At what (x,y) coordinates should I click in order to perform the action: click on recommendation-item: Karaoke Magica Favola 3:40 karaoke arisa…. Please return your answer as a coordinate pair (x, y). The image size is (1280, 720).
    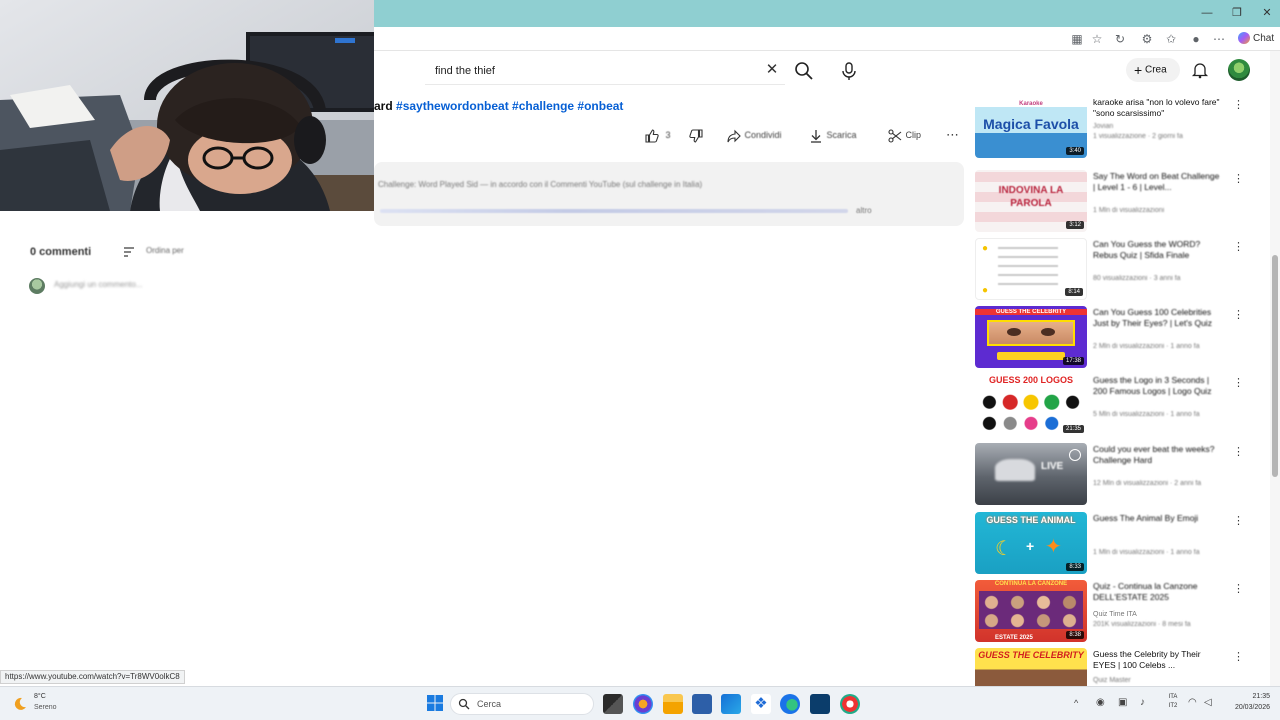
    Looking at the image, I should click on (1117, 127).